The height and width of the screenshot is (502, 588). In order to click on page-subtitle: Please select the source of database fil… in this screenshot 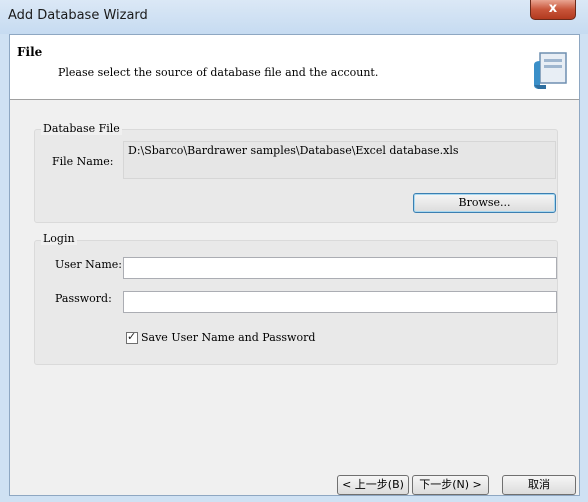, I will do `click(218, 72)`.